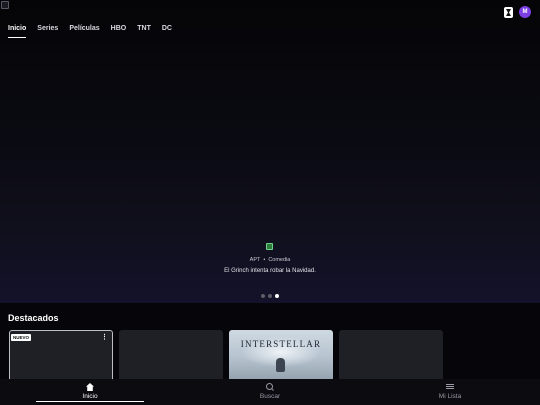 The width and height of the screenshot is (540, 405). Describe the element at coordinates (281, 344) in the screenshot. I see `poster-title: INTERSTELLAR` at that location.